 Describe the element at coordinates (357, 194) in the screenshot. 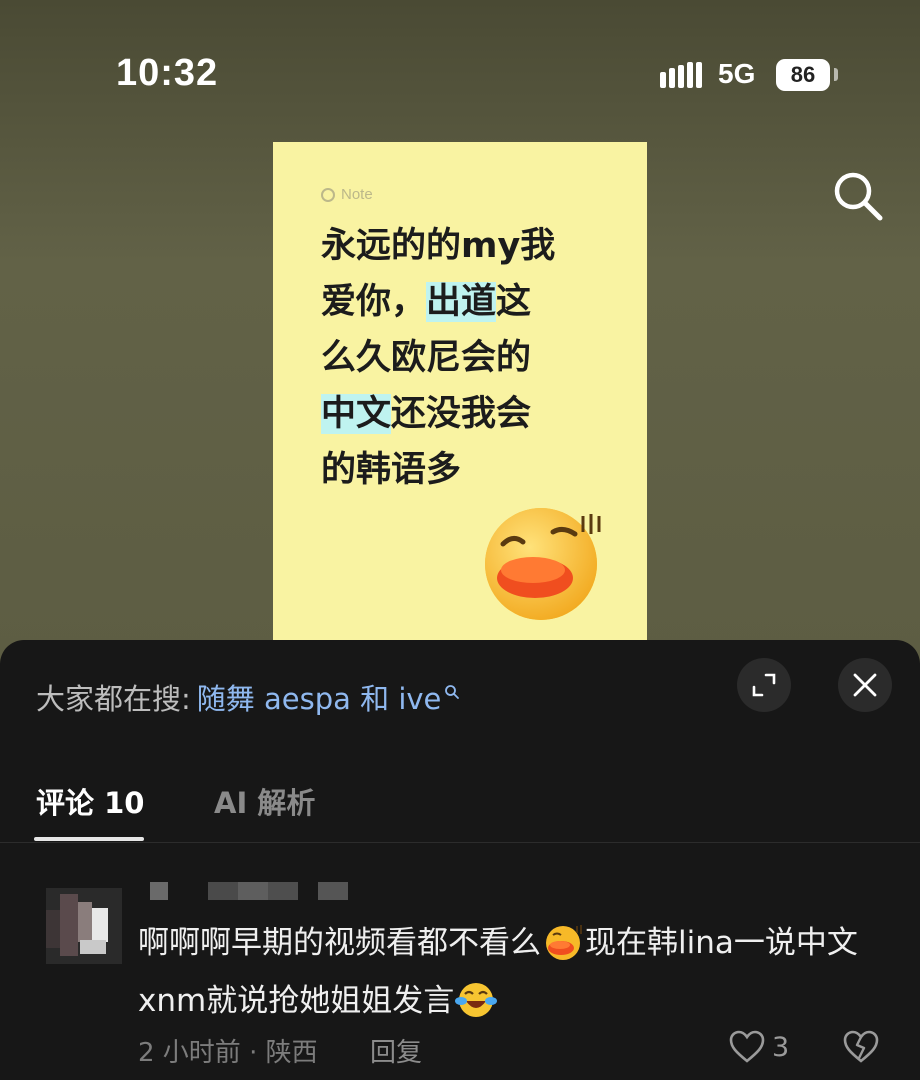

I see `note-tag-label: Note` at that location.